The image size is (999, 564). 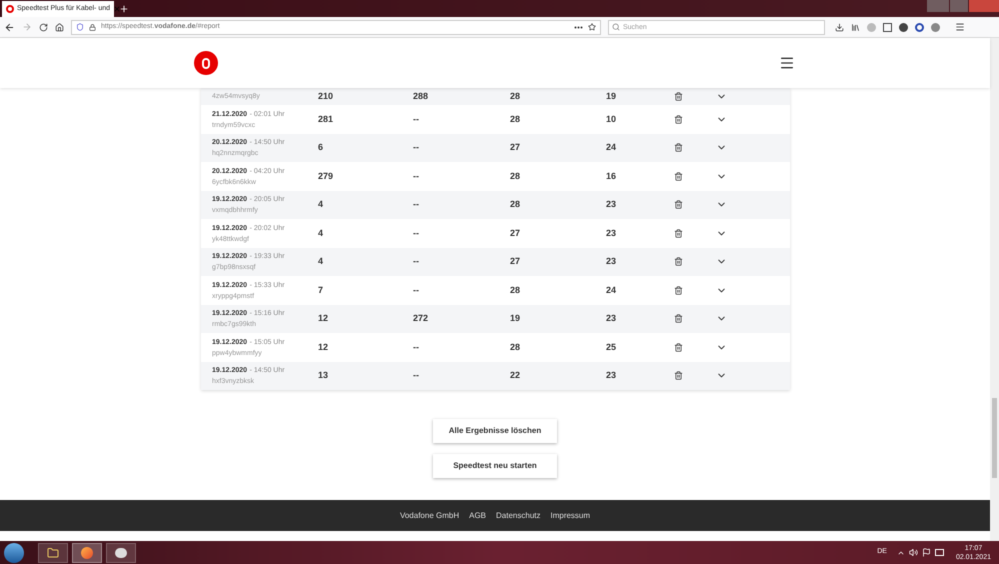 I want to click on more-icon, so click(x=578, y=27).